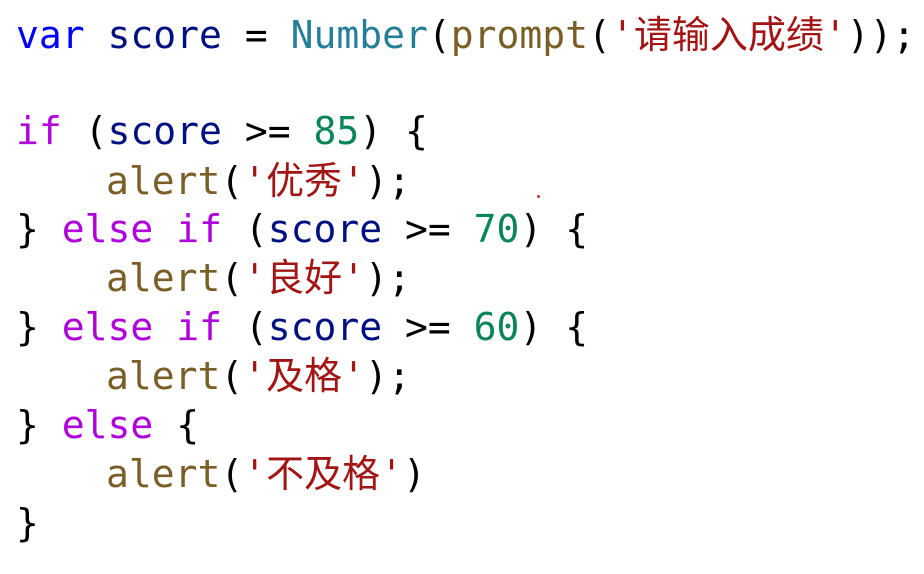  I want to click on code-line-10: alert('不及格'), so click(266, 474).